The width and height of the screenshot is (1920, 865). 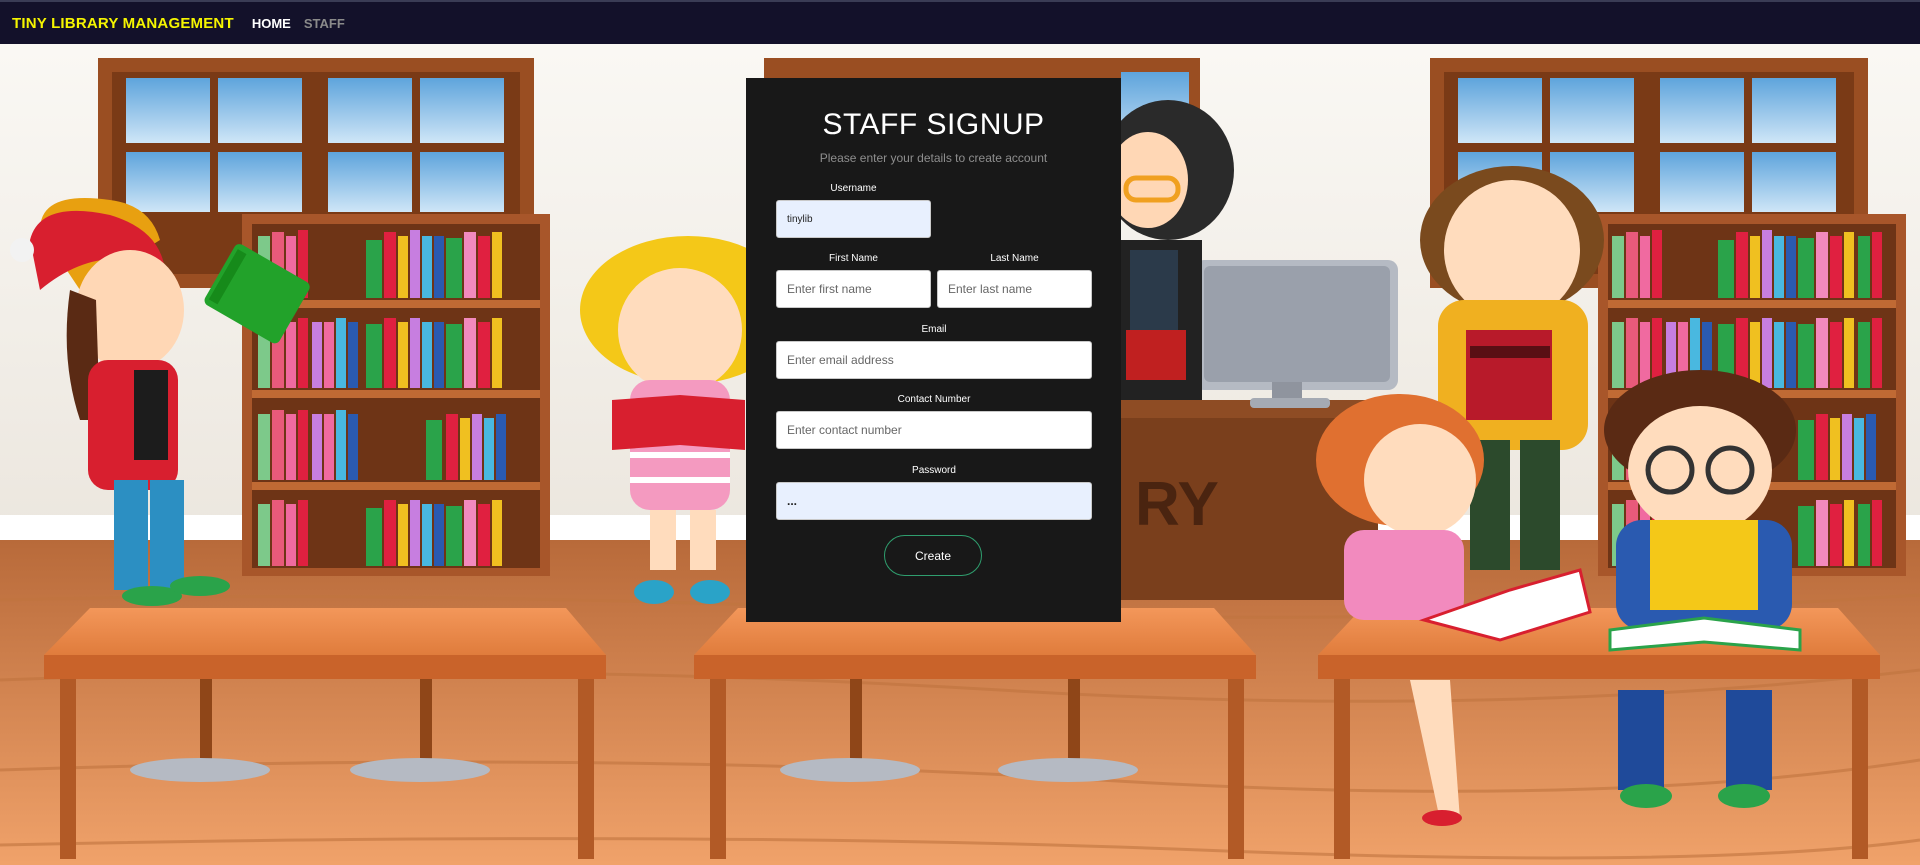 I want to click on last-name-input, so click(x=1014, y=289).